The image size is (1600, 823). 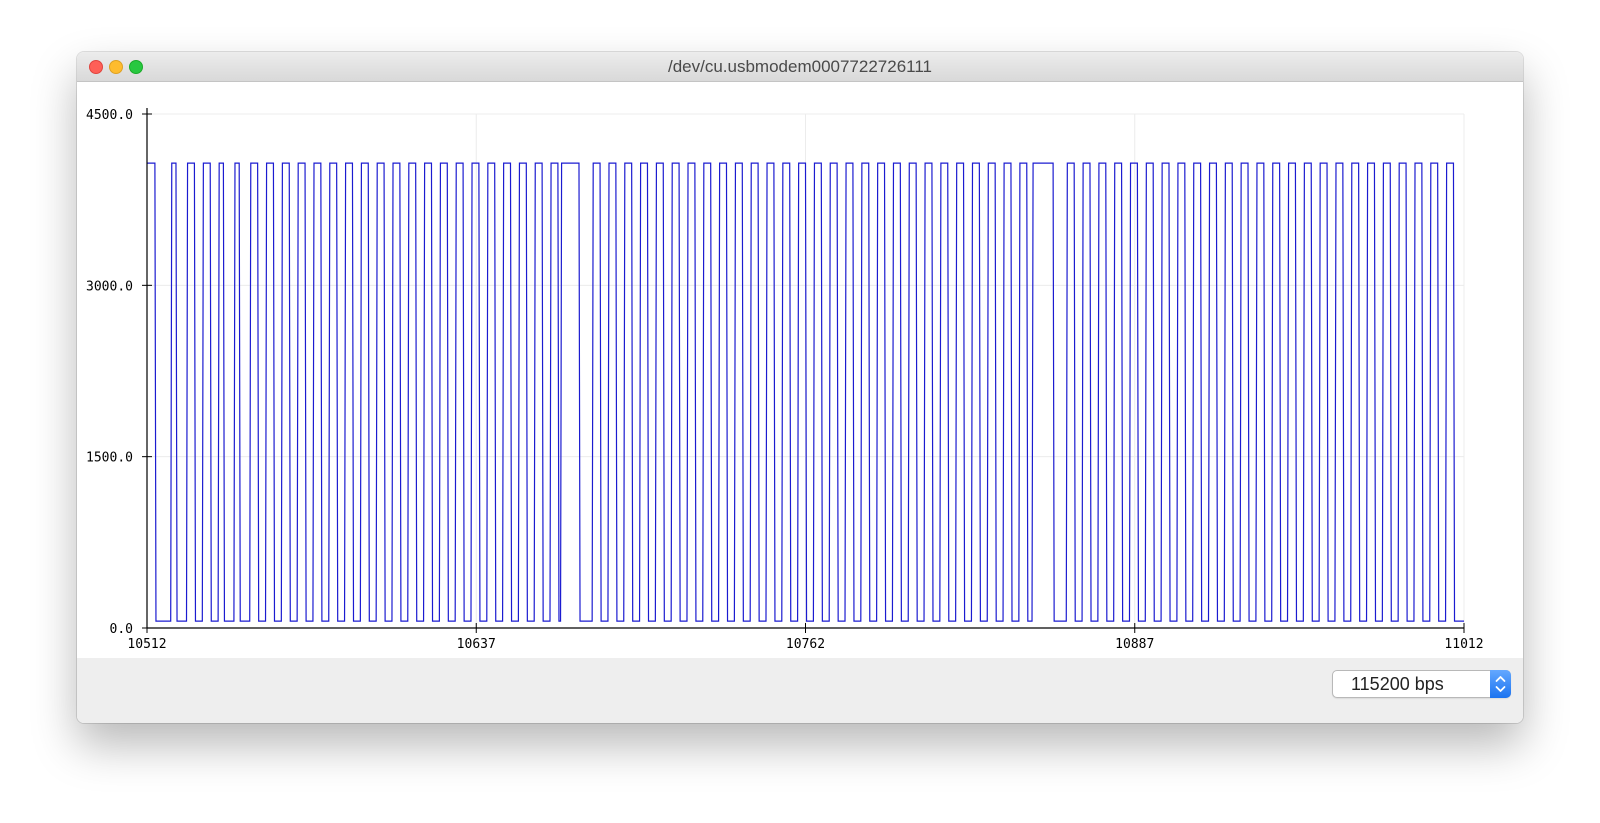 I want to click on x-tick-label: 10512, so click(x=146, y=644).